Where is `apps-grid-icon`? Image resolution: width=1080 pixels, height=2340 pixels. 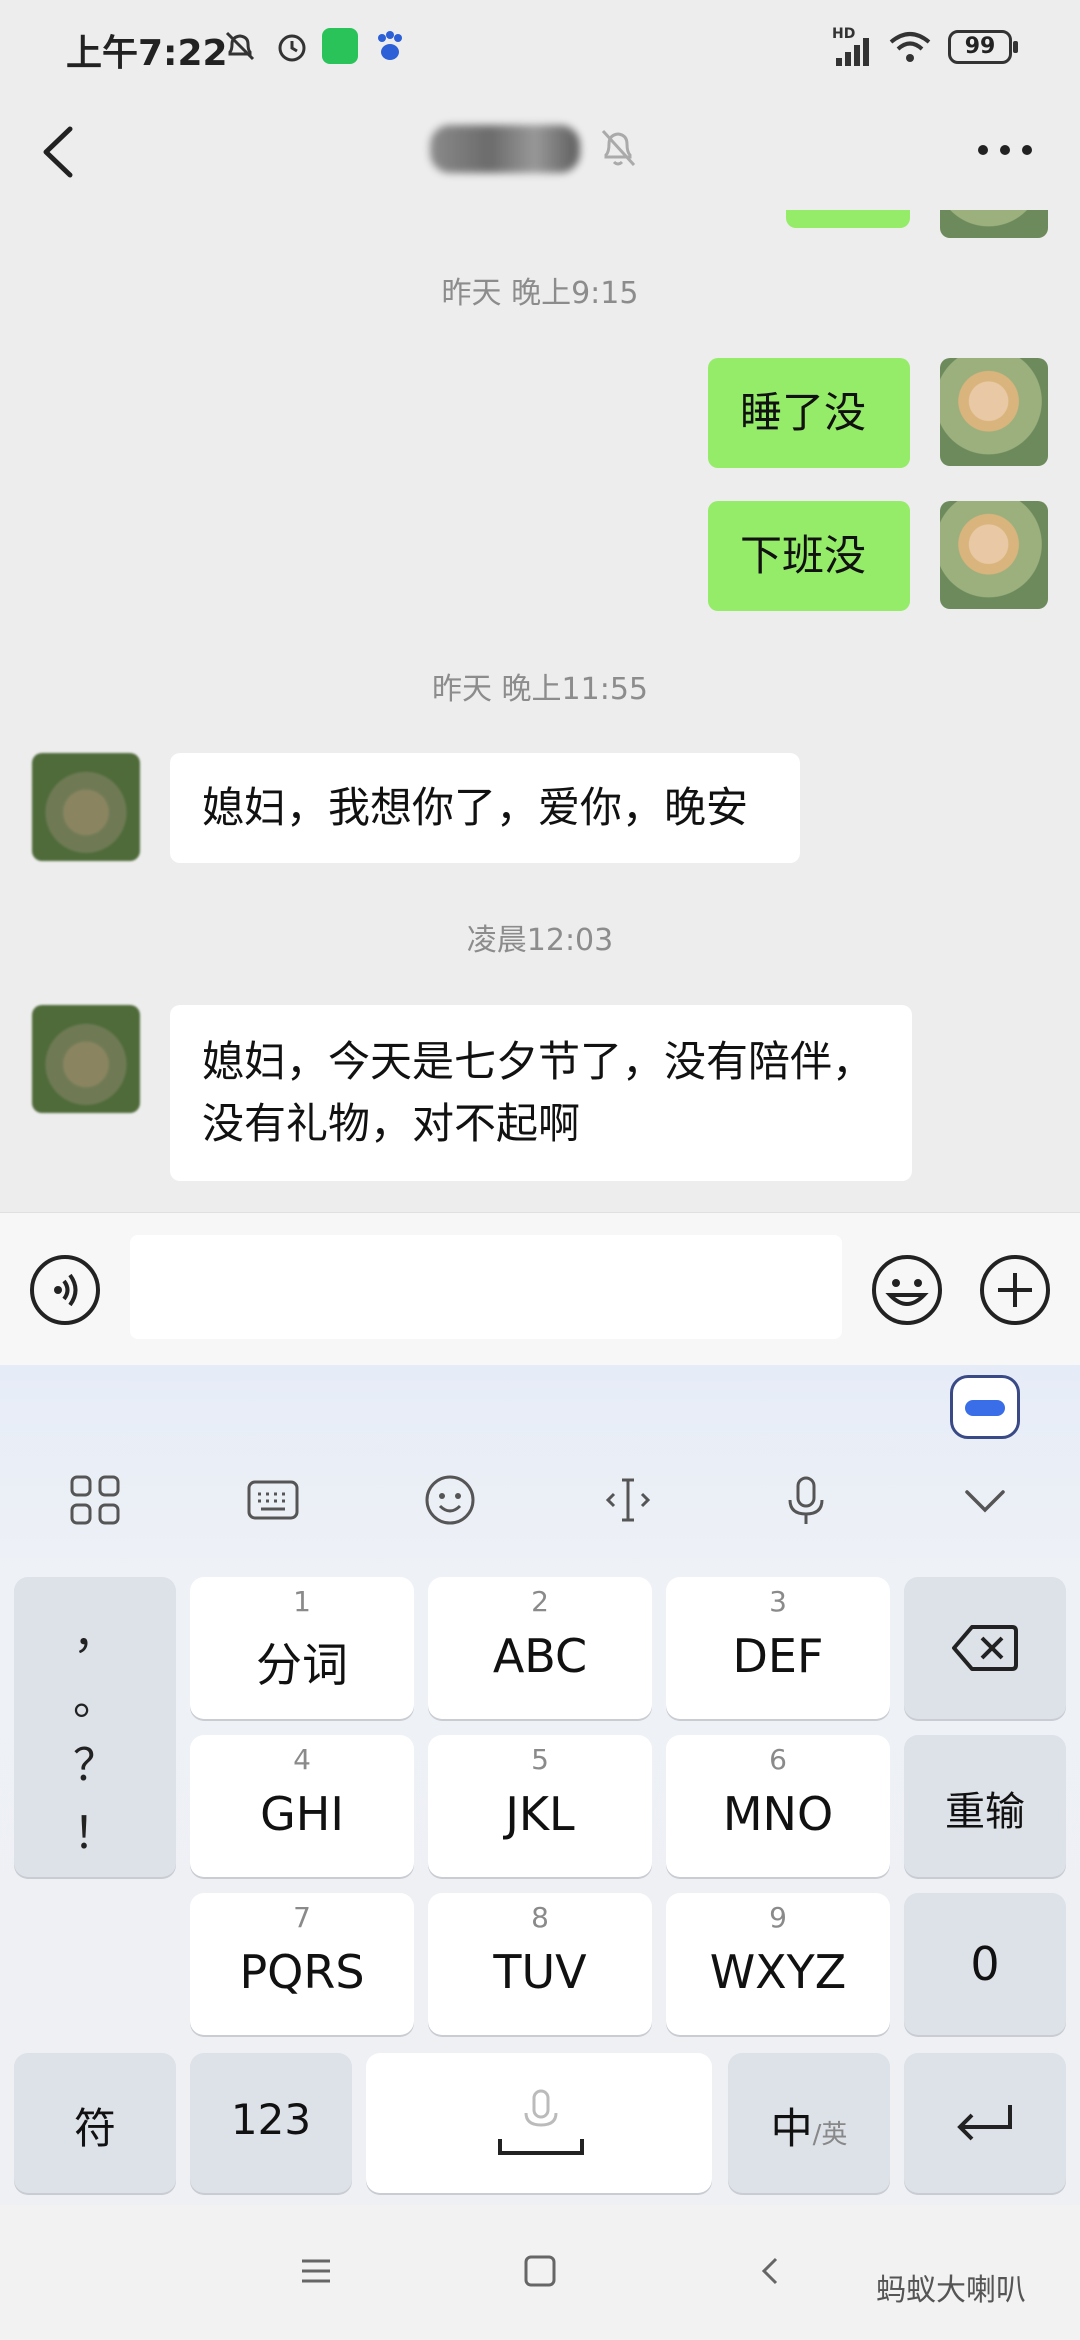 apps-grid-icon is located at coordinates (95, 1500).